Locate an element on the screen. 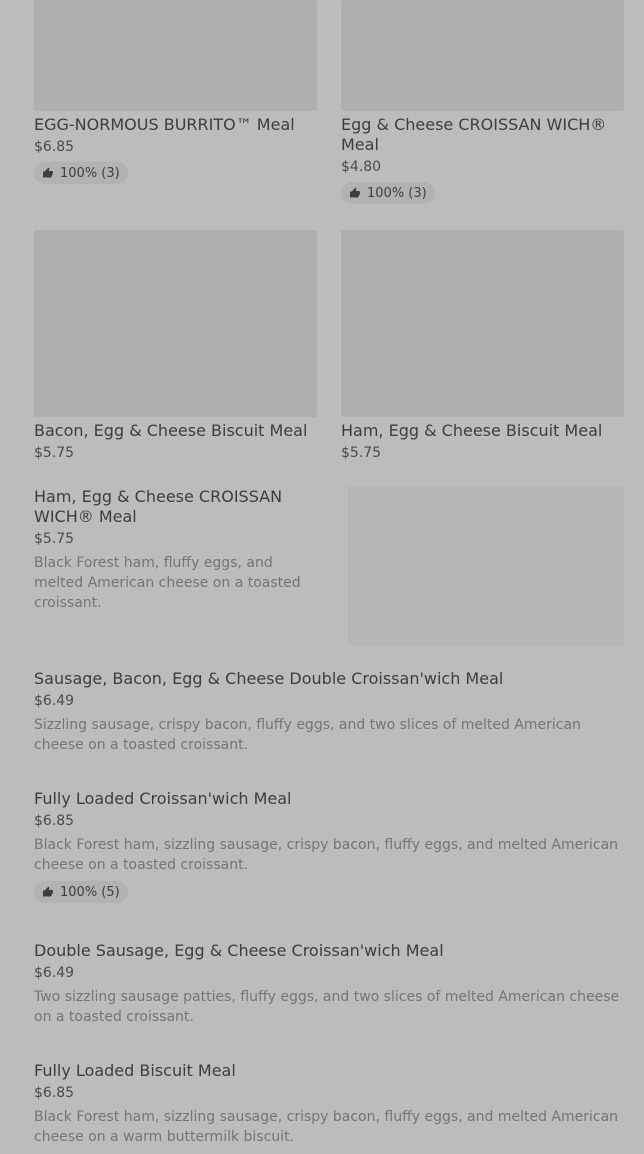 This screenshot has width=644, height=1154. menu-card-egg-normous-burrito-meal: EGG-NORMOUS BURRITO™ Meal $6.85 100% (3) is located at coordinates (175, 149).